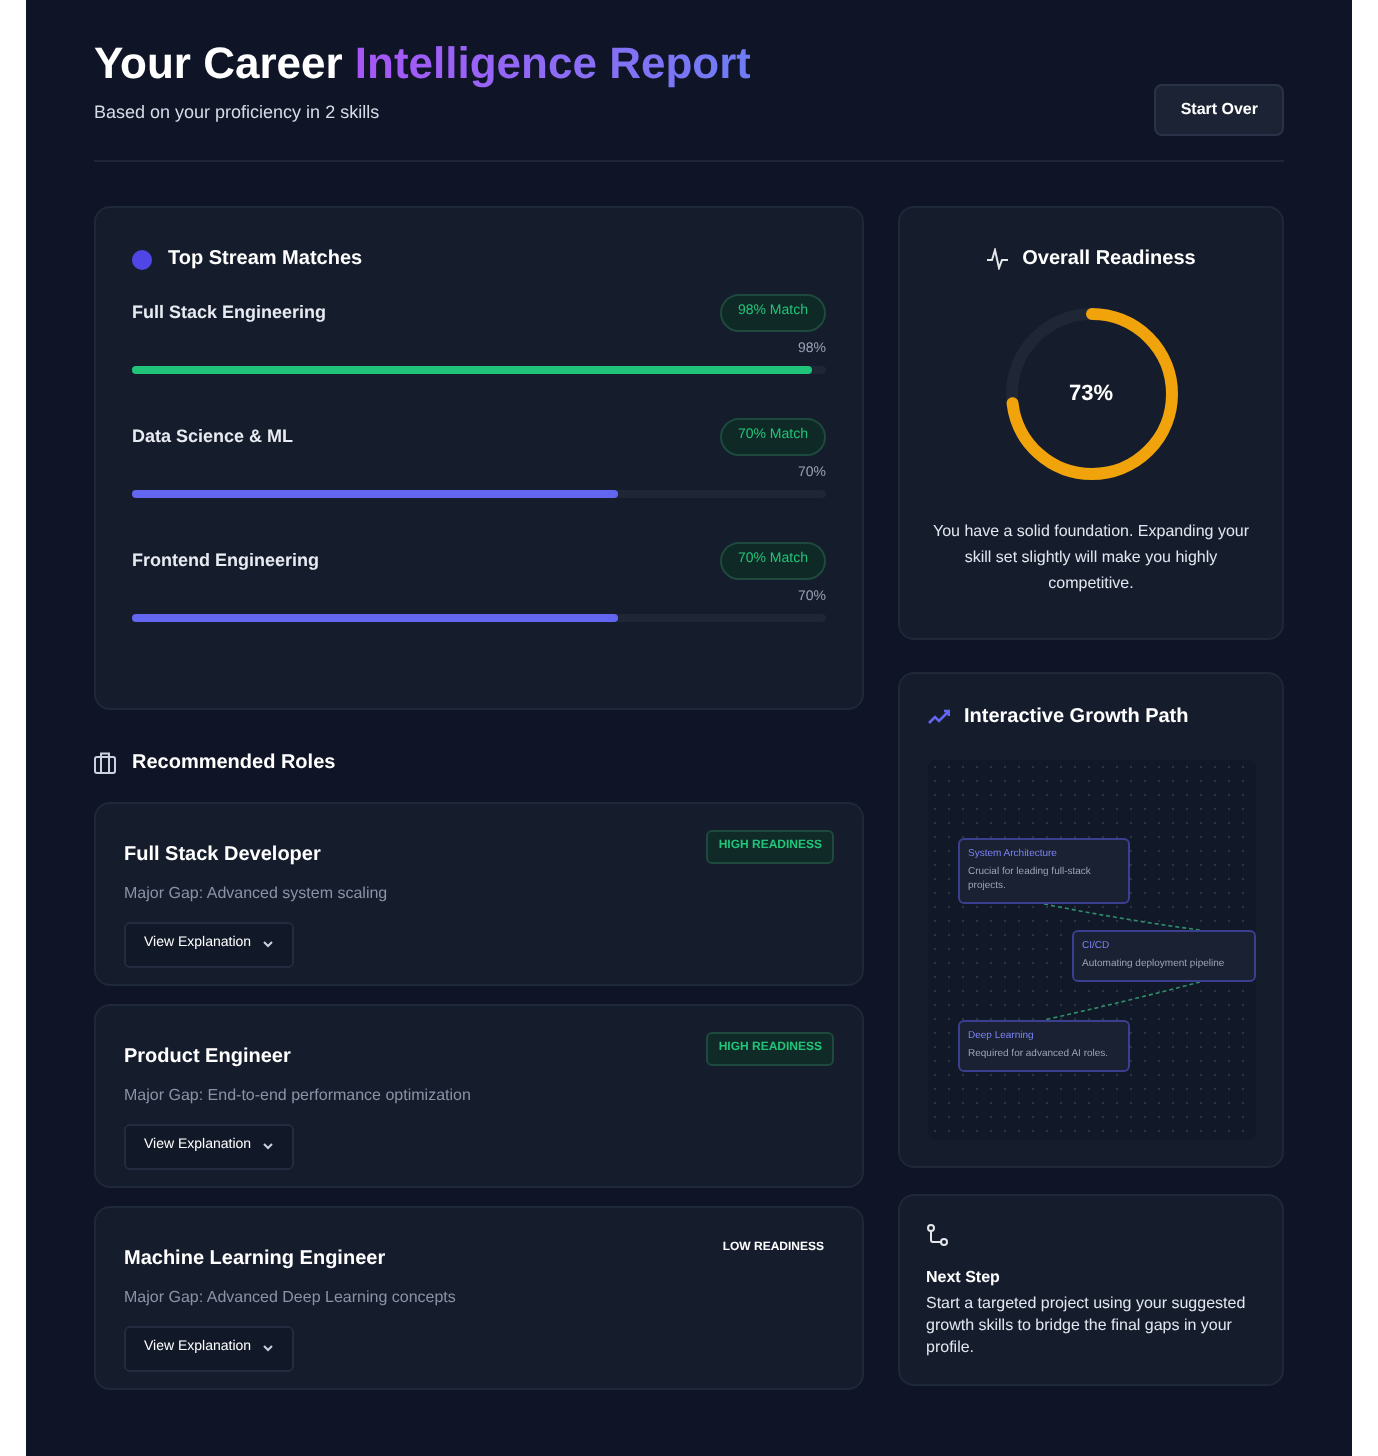 This screenshot has width=1378, height=1456. I want to click on stream-name: Data Science & ML, so click(213, 436).